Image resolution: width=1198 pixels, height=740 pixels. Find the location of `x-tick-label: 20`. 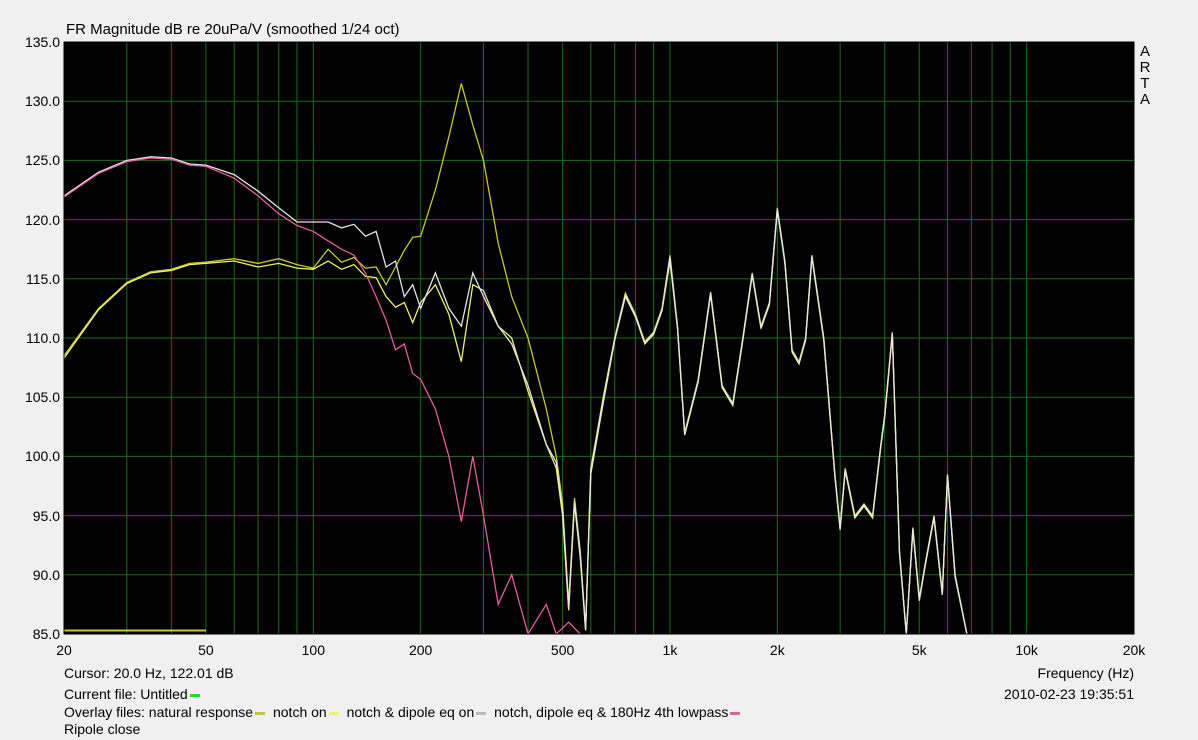

x-tick-label: 20 is located at coordinates (64, 650).